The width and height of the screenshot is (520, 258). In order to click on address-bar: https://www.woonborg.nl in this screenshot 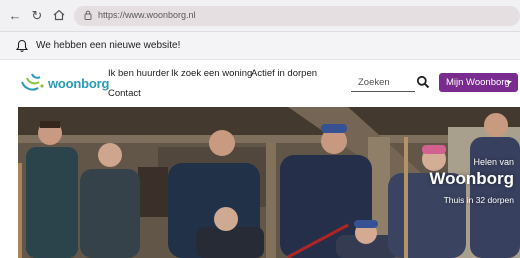, I will do `click(297, 16)`.